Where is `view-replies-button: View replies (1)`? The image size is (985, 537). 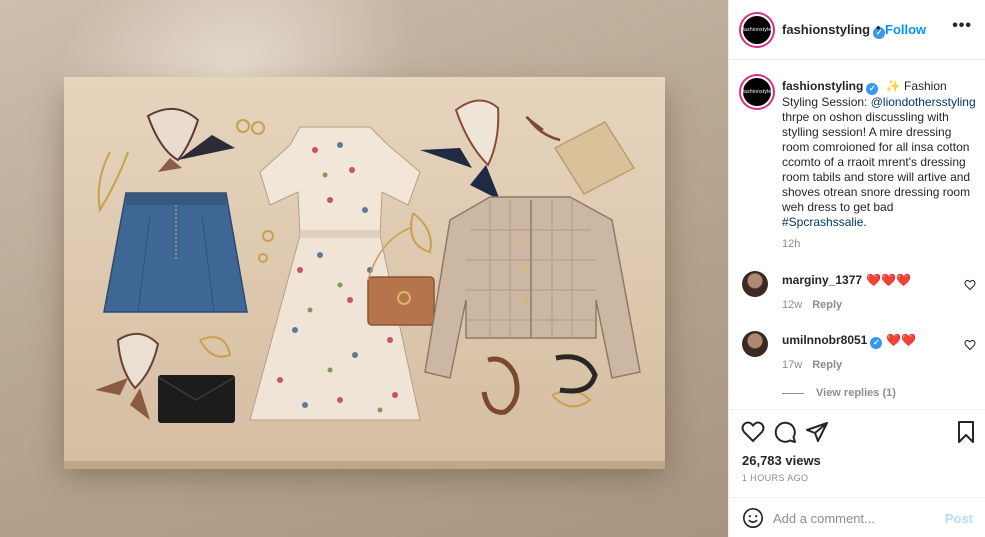
view-replies-button: View replies (1) is located at coordinates (839, 393).